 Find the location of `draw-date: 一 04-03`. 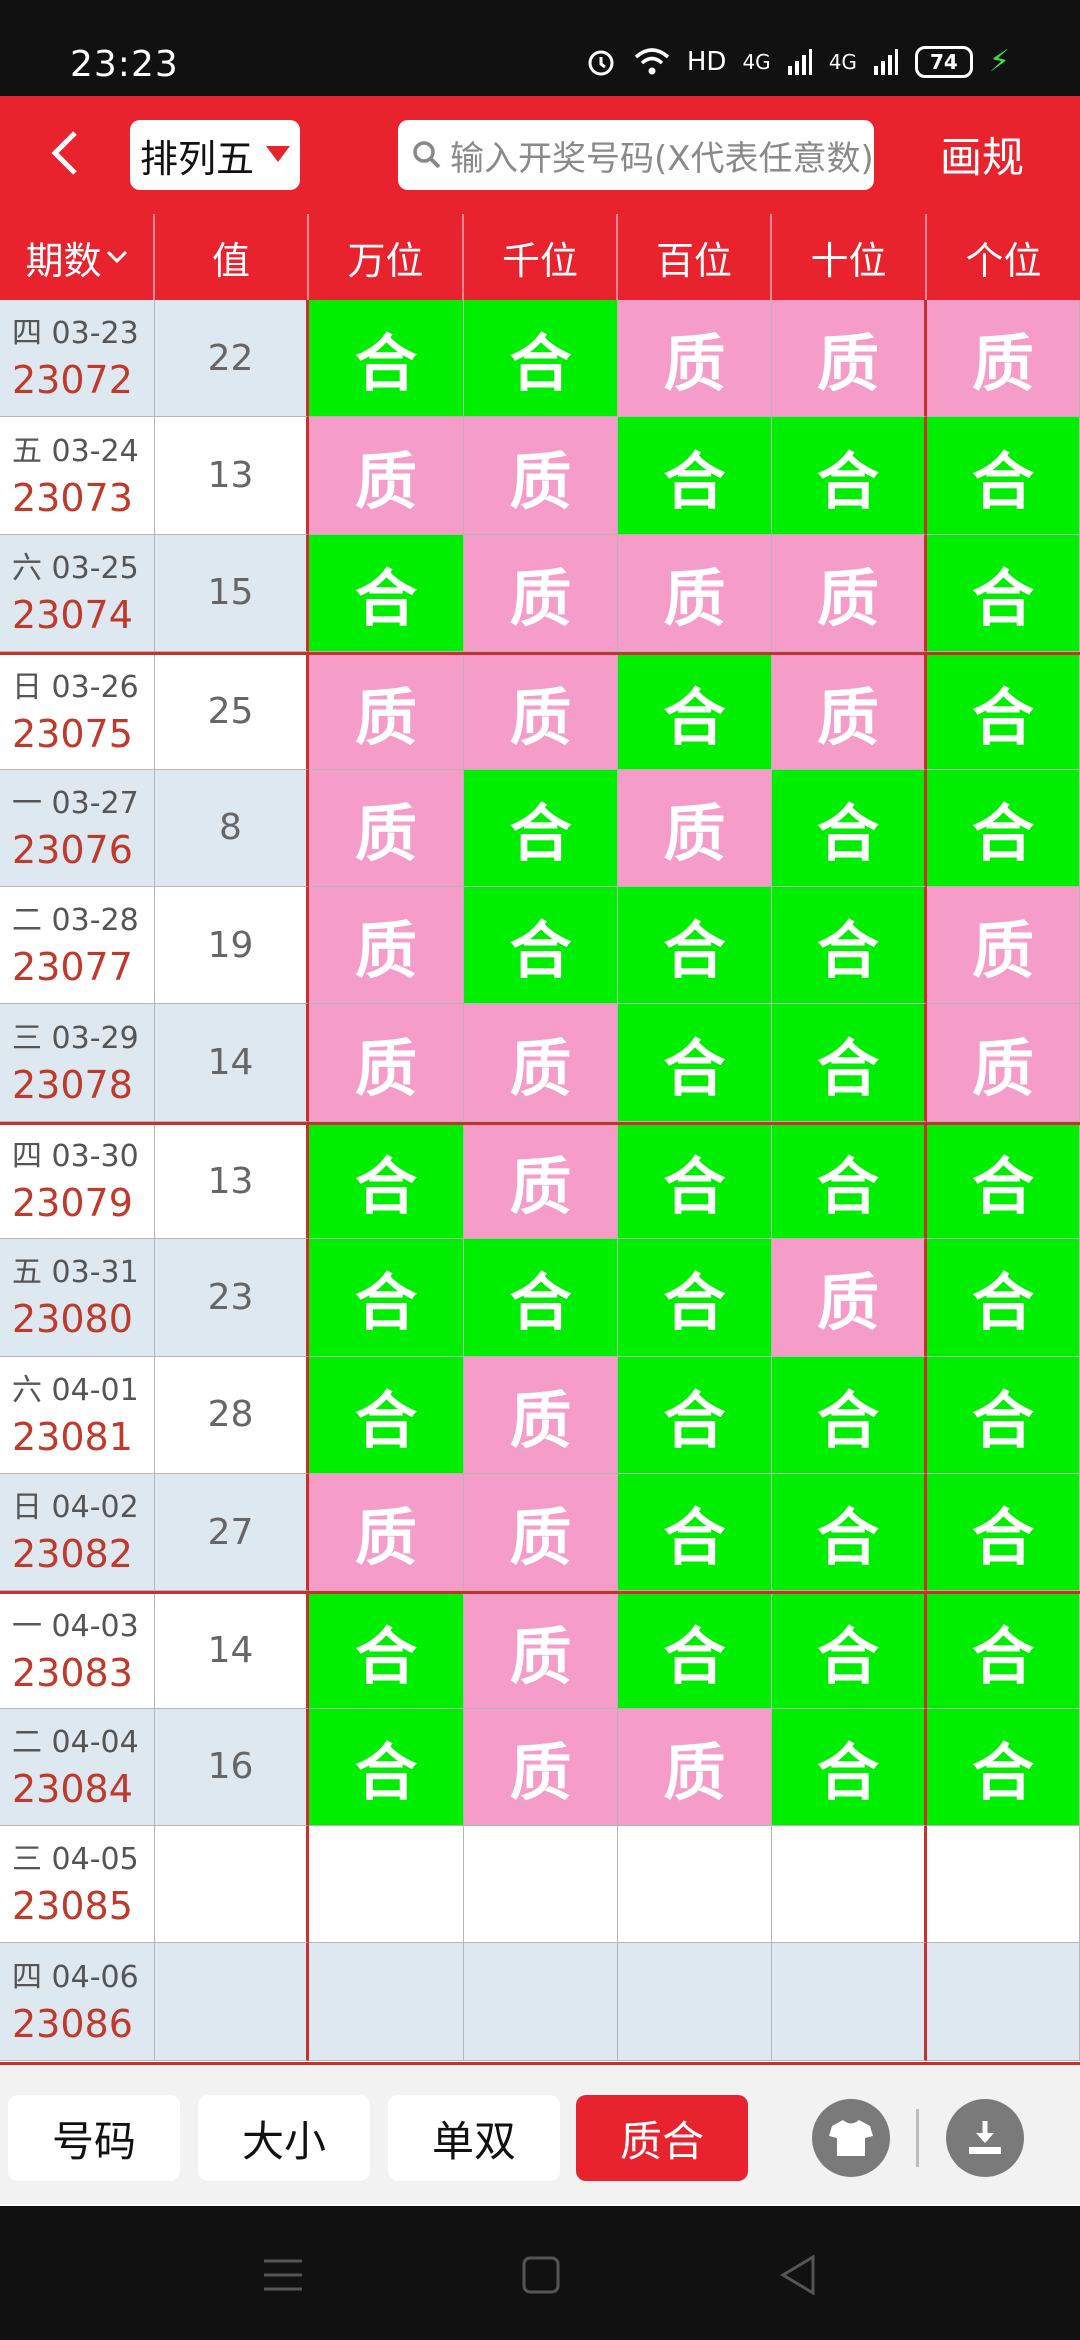

draw-date: 一 04-03 is located at coordinates (75, 1626).